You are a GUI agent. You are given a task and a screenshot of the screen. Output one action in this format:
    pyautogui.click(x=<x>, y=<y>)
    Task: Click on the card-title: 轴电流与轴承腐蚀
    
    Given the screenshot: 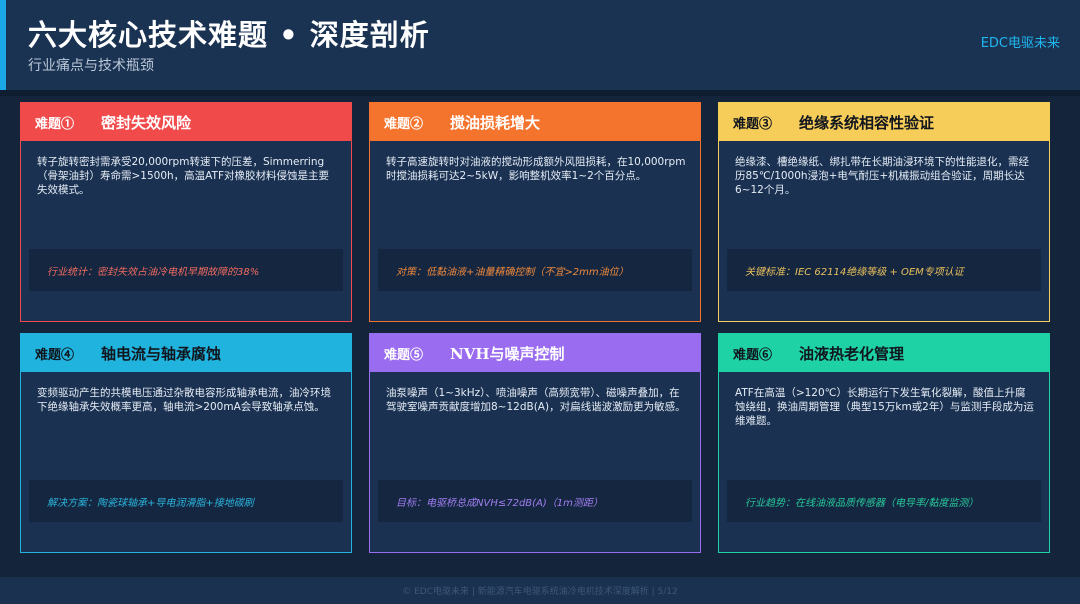 What is the action you would take?
    pyautogui.click(x=161, y=353)
    